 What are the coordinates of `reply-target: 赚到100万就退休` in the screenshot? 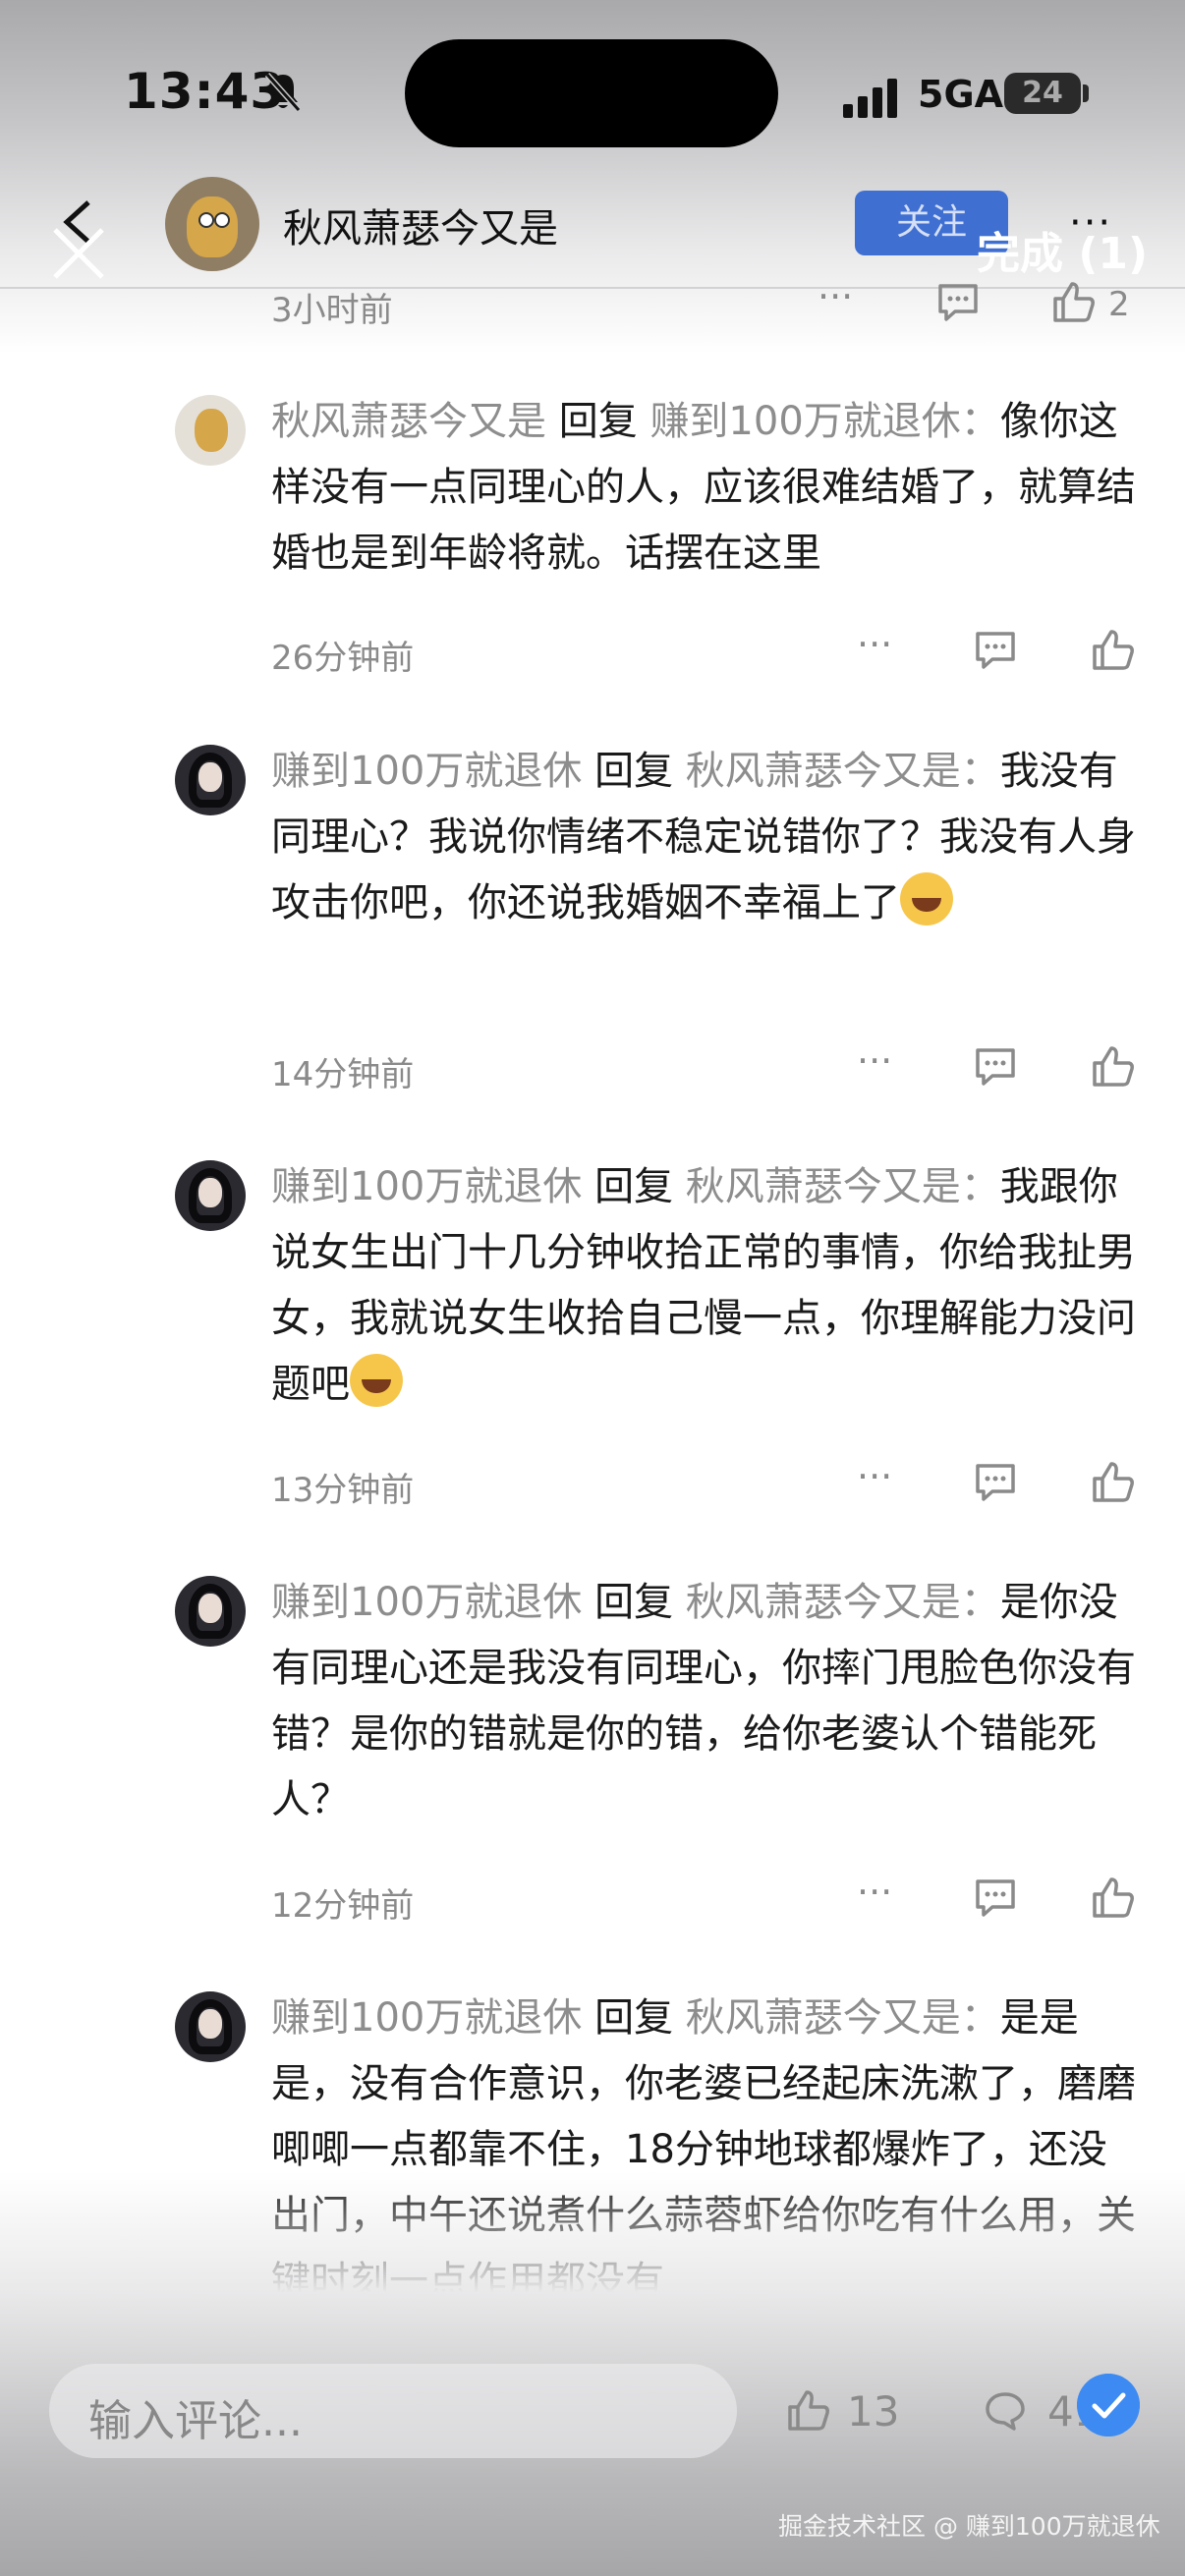 It's located at (805, 421).